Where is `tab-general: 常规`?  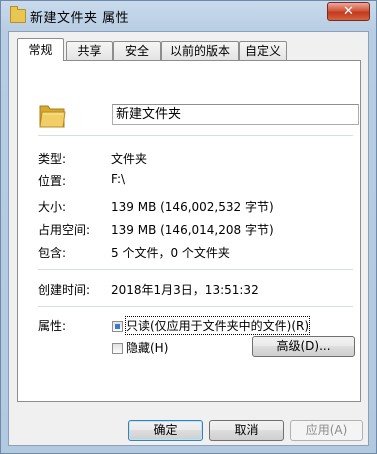 tab-general: 常规 is located at coordinates (40, 49).